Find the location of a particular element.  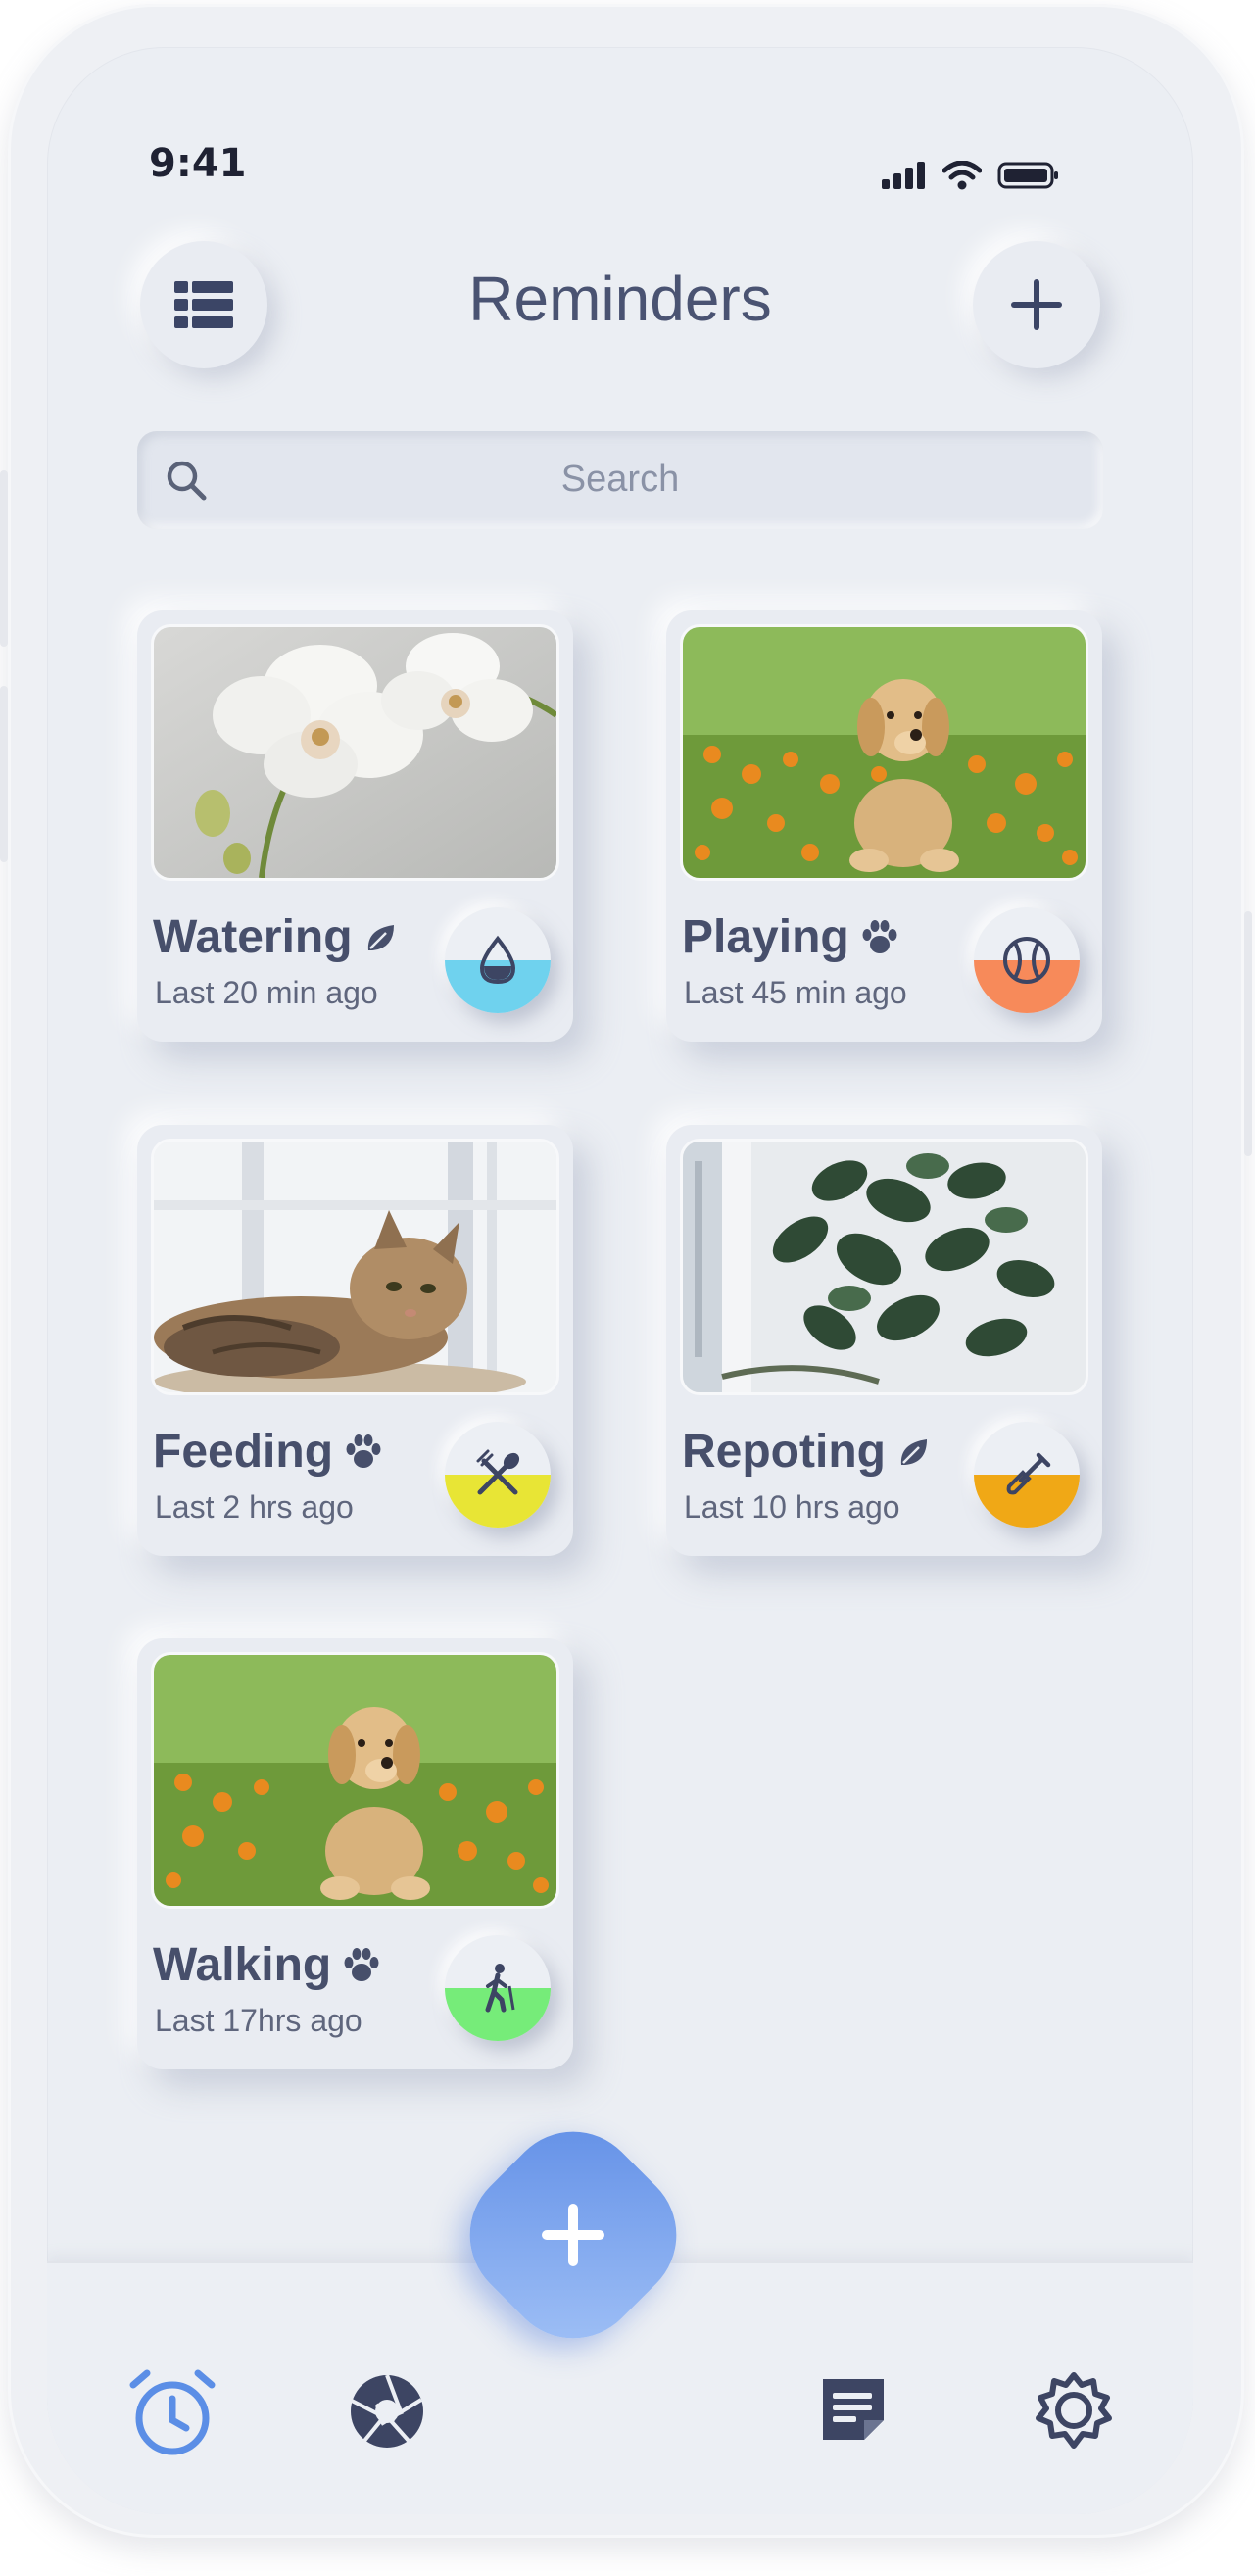

reminder-card-walking: Walking Last 17hrs ago is located at coordinates (355, 1853).